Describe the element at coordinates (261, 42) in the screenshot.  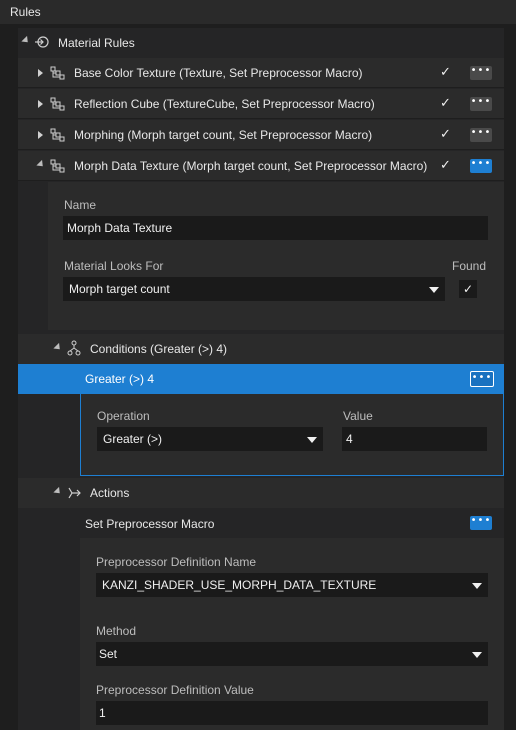
I see `material-rules-row: Material Rules` at that location.